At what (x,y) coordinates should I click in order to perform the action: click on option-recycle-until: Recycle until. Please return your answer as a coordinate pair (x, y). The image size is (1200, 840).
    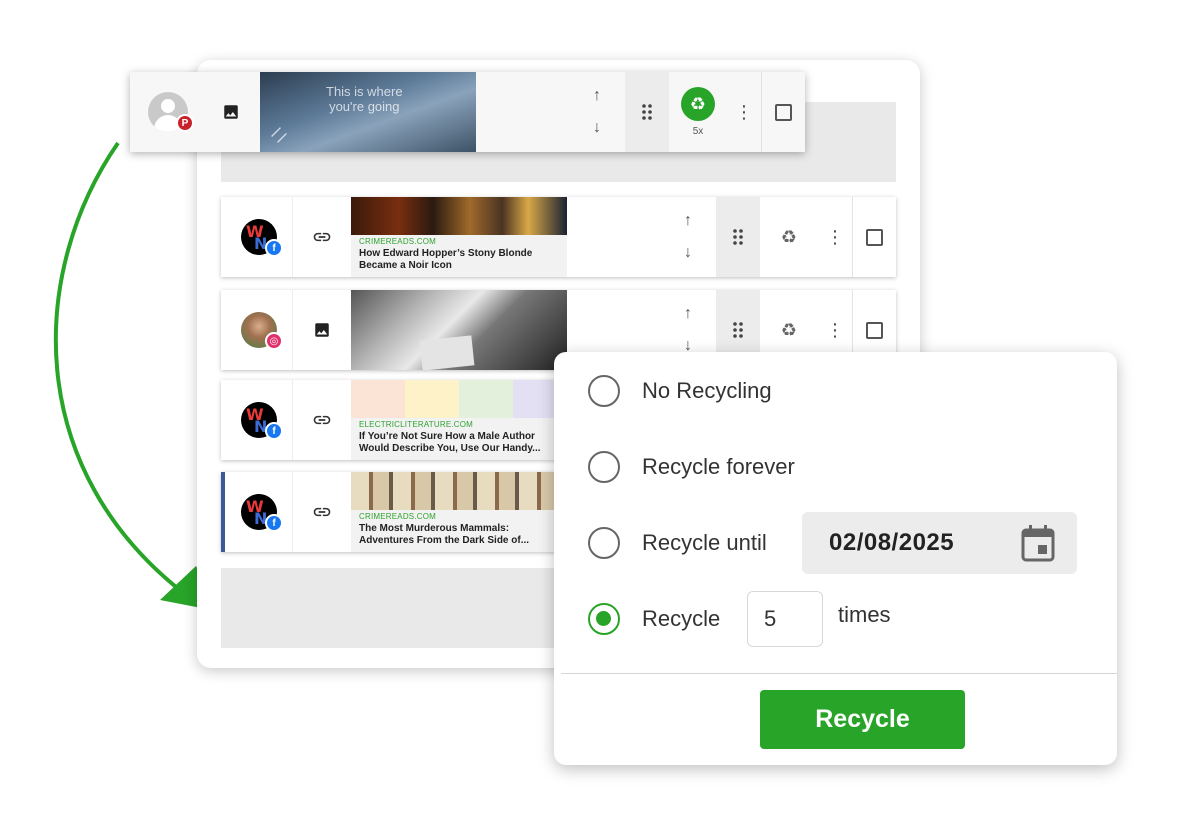
    Looking at the image, I should click on (677, 543).